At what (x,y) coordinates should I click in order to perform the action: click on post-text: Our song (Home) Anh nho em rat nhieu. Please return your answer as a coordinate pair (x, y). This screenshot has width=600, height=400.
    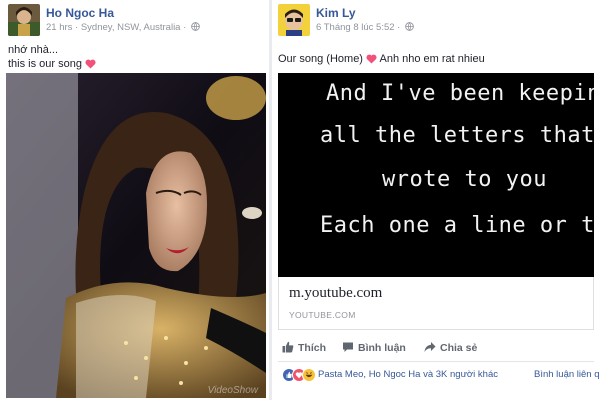
    Looking at the image, I should click on (381, 59).